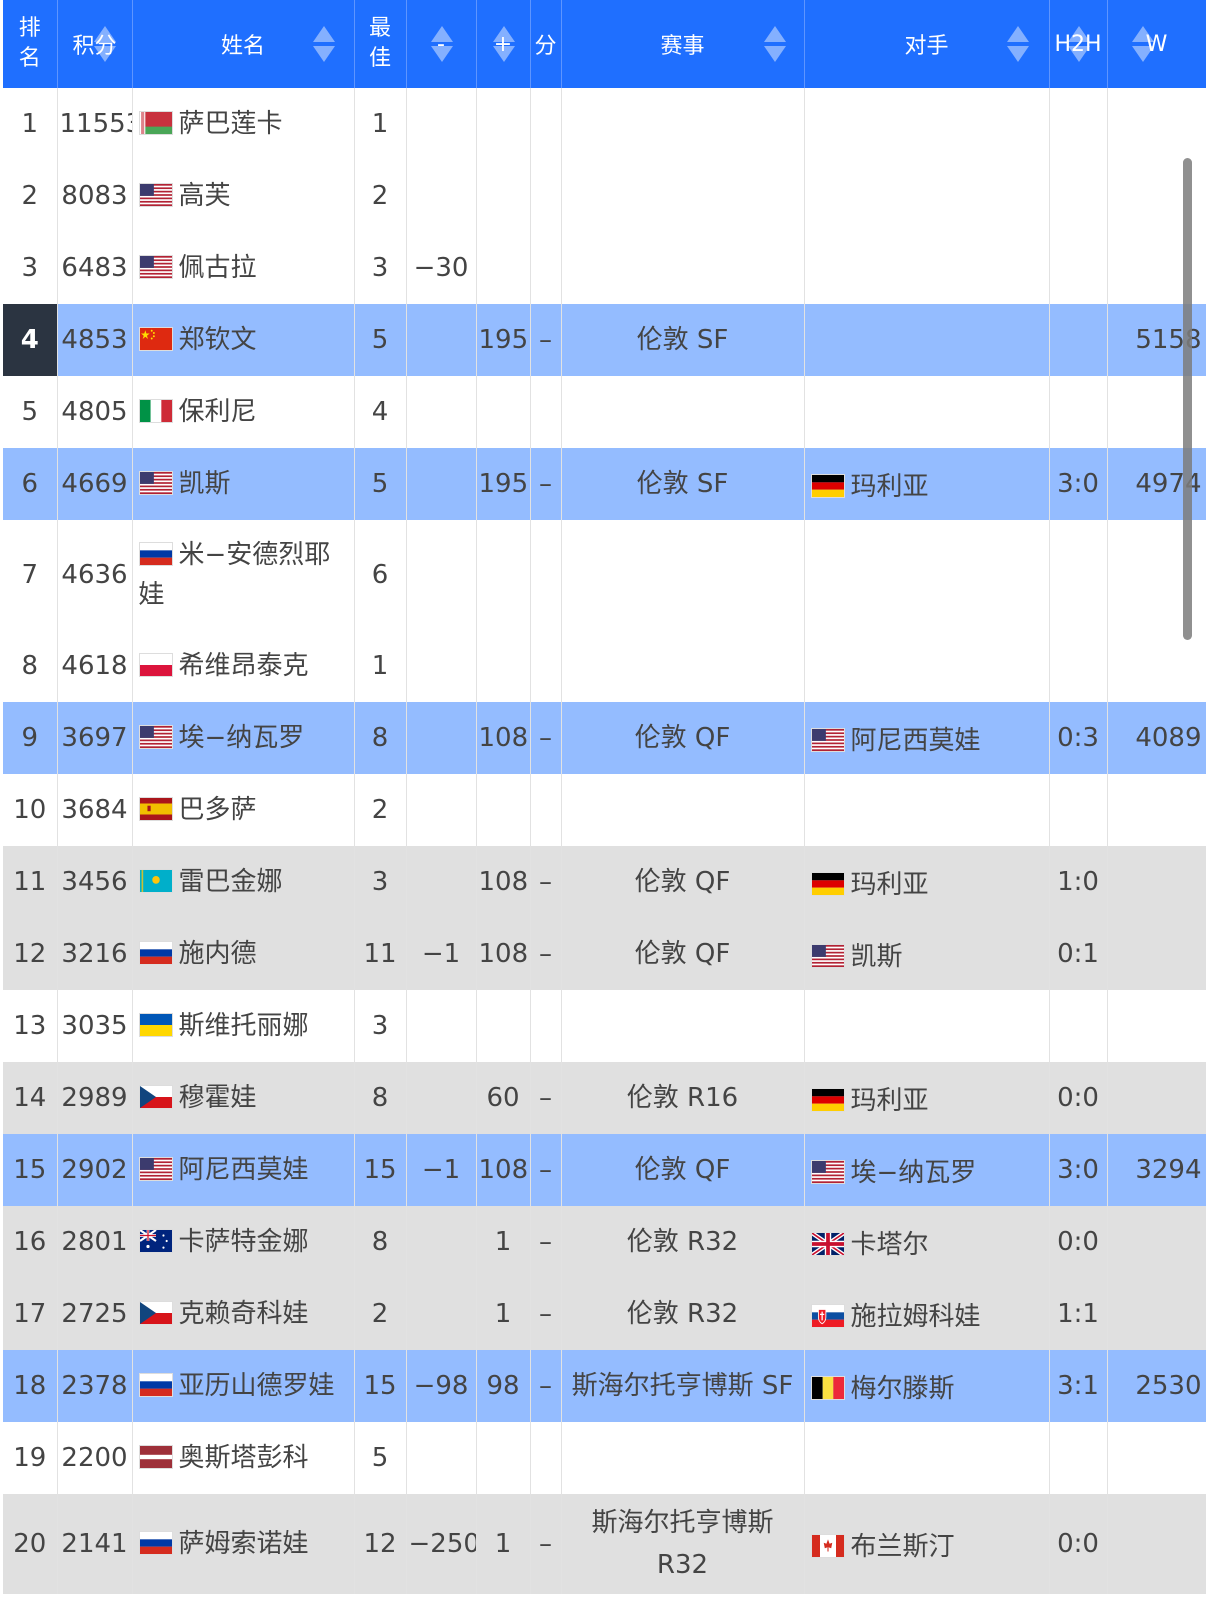  Describe the element at coordinates (95, 44) in the screenshot. I see `header-points: 积分` at that location.